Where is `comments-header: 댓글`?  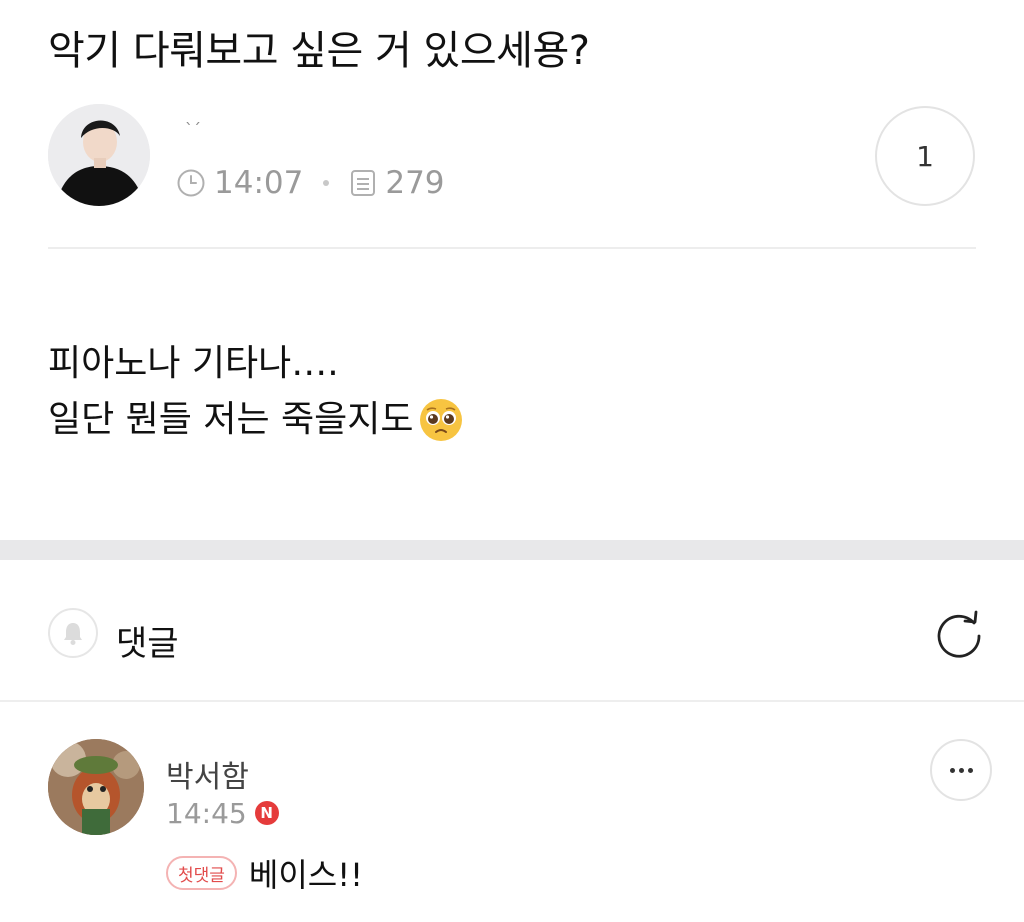 comments-header: 댓글 is located at coordinates (518, 635).